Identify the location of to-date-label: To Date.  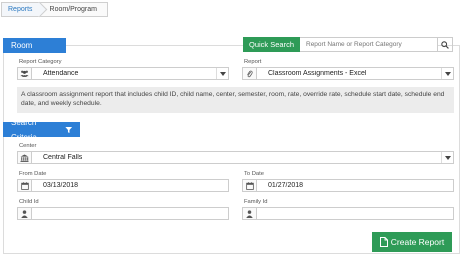
(254, 174).